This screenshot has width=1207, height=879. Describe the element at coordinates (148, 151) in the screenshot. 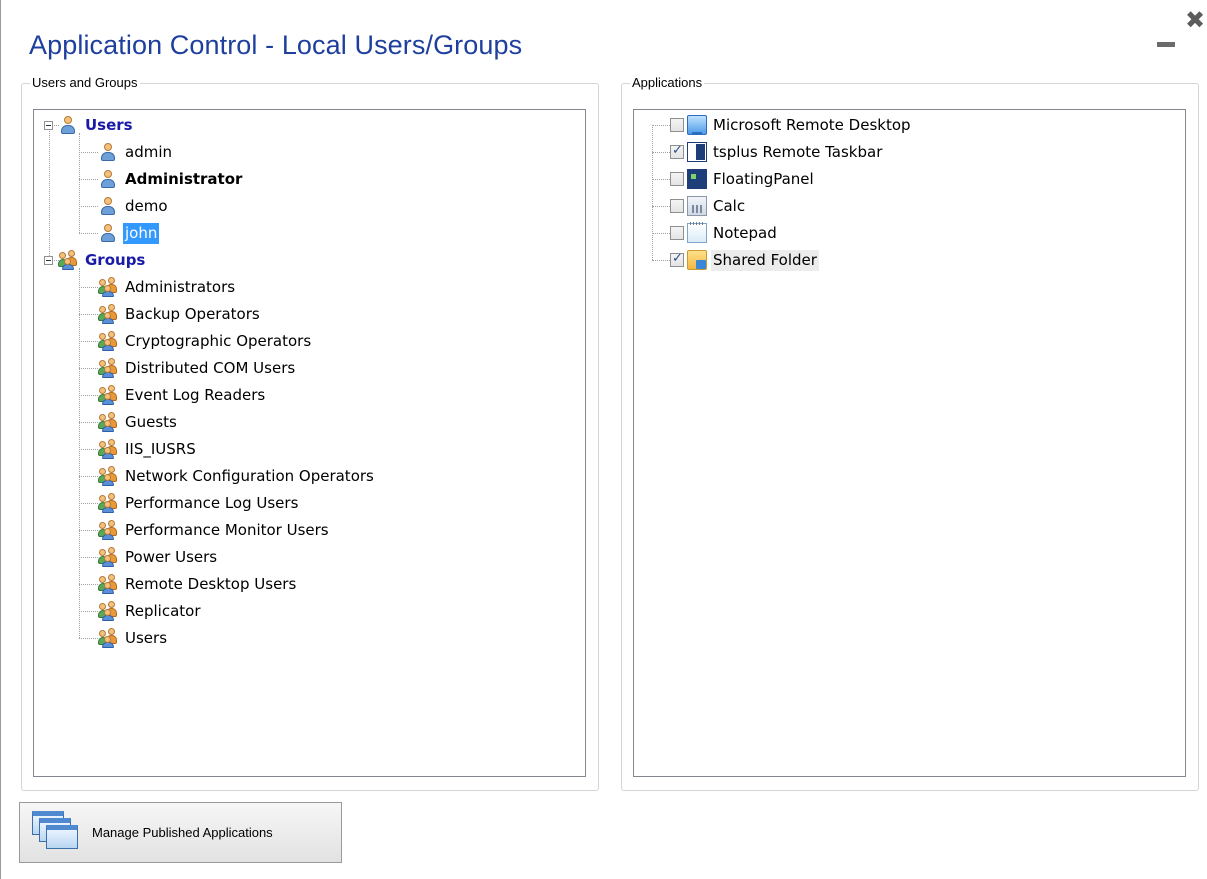

I see `tree-item-label: admin` at that location.